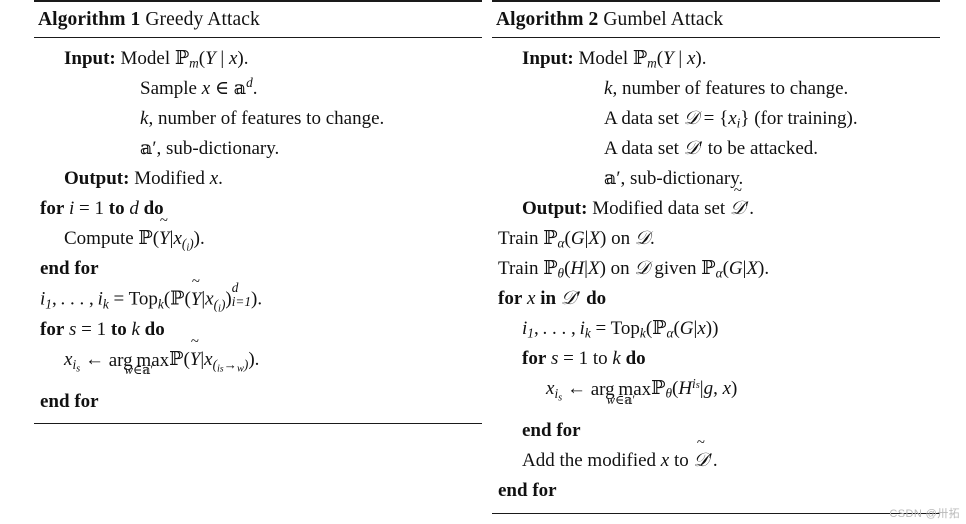 The width and height of the screenshot is (966, 524). I want to click on algorithm-1-line-input: Input: Model ℙm(Y | x)., so click(156, 58).